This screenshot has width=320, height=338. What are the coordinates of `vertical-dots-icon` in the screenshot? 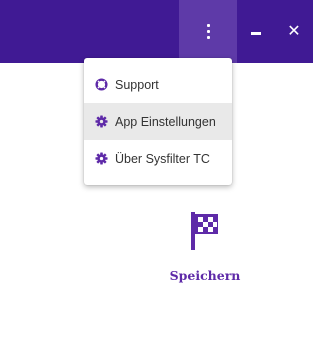 It's located at (208, 31).